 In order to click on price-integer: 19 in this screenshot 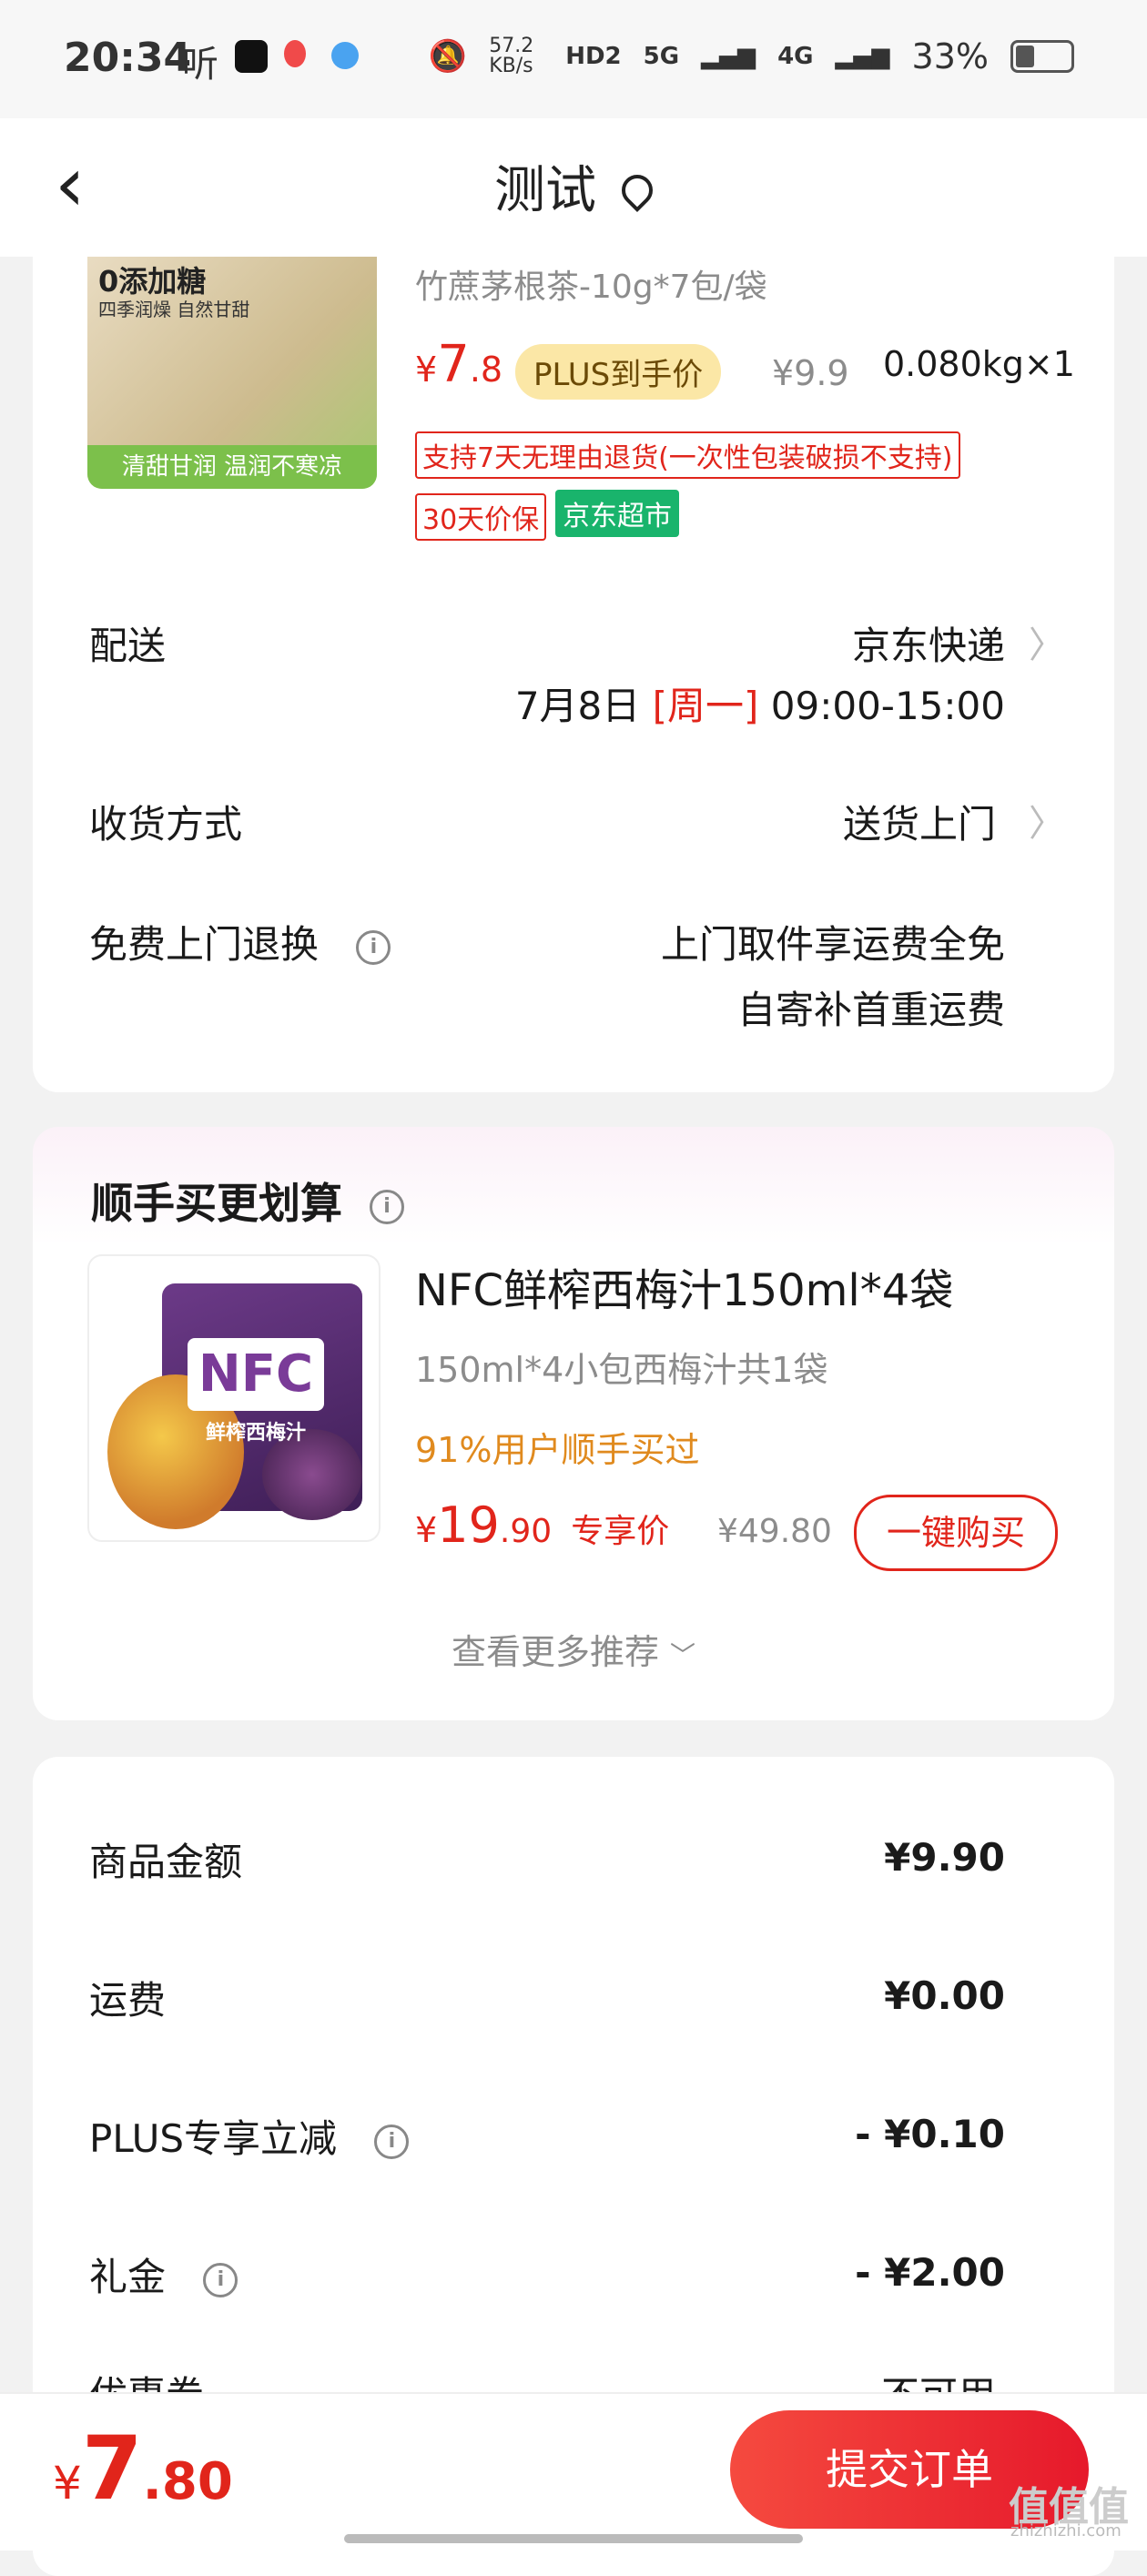, I will do `click(468, 1525)`.